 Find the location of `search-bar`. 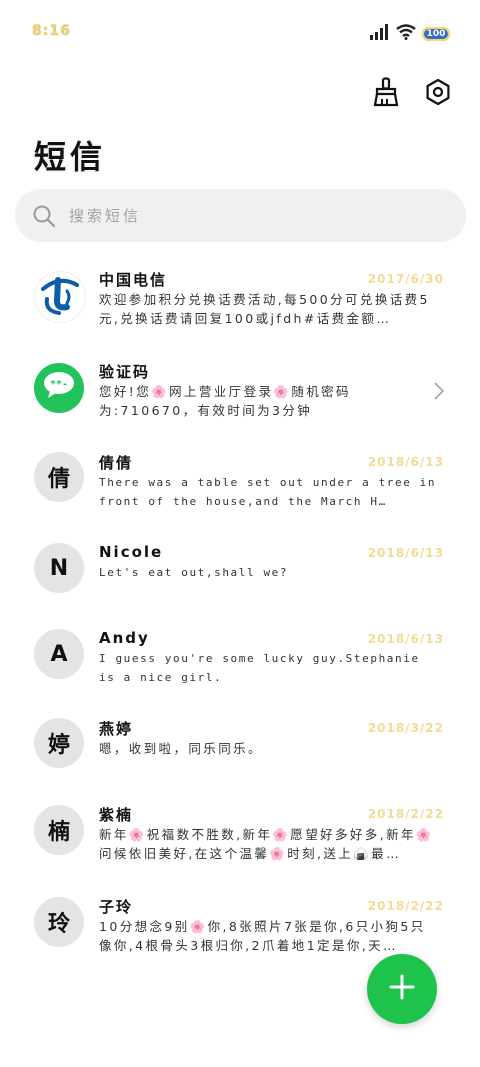

search-bar is located at coordinates (240, 215).